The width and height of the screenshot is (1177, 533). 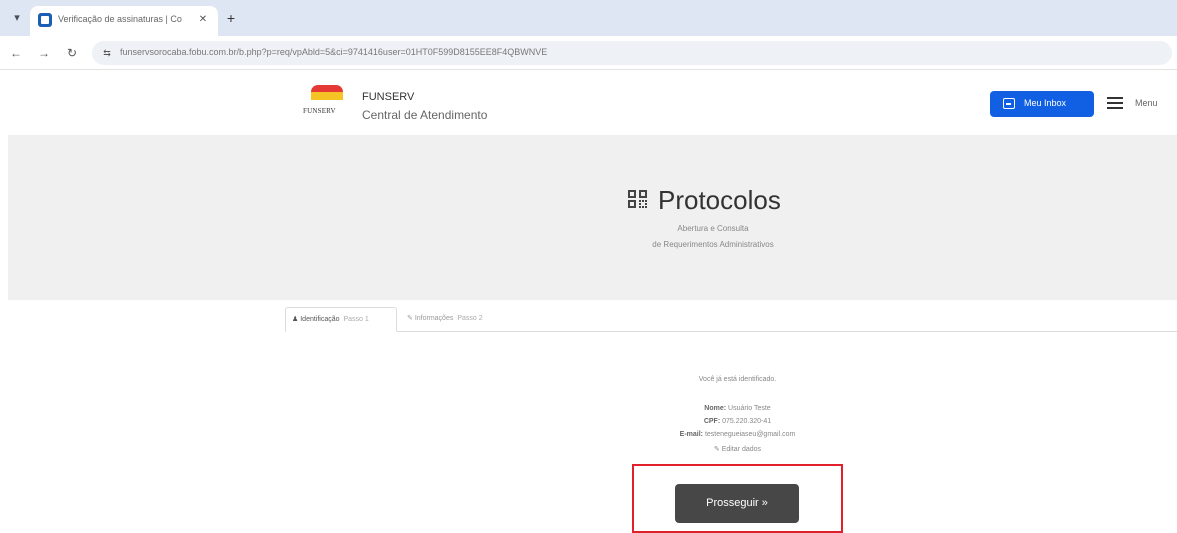 I want to click on proceed-button: Prosseguir », so click(x=737, y=503).